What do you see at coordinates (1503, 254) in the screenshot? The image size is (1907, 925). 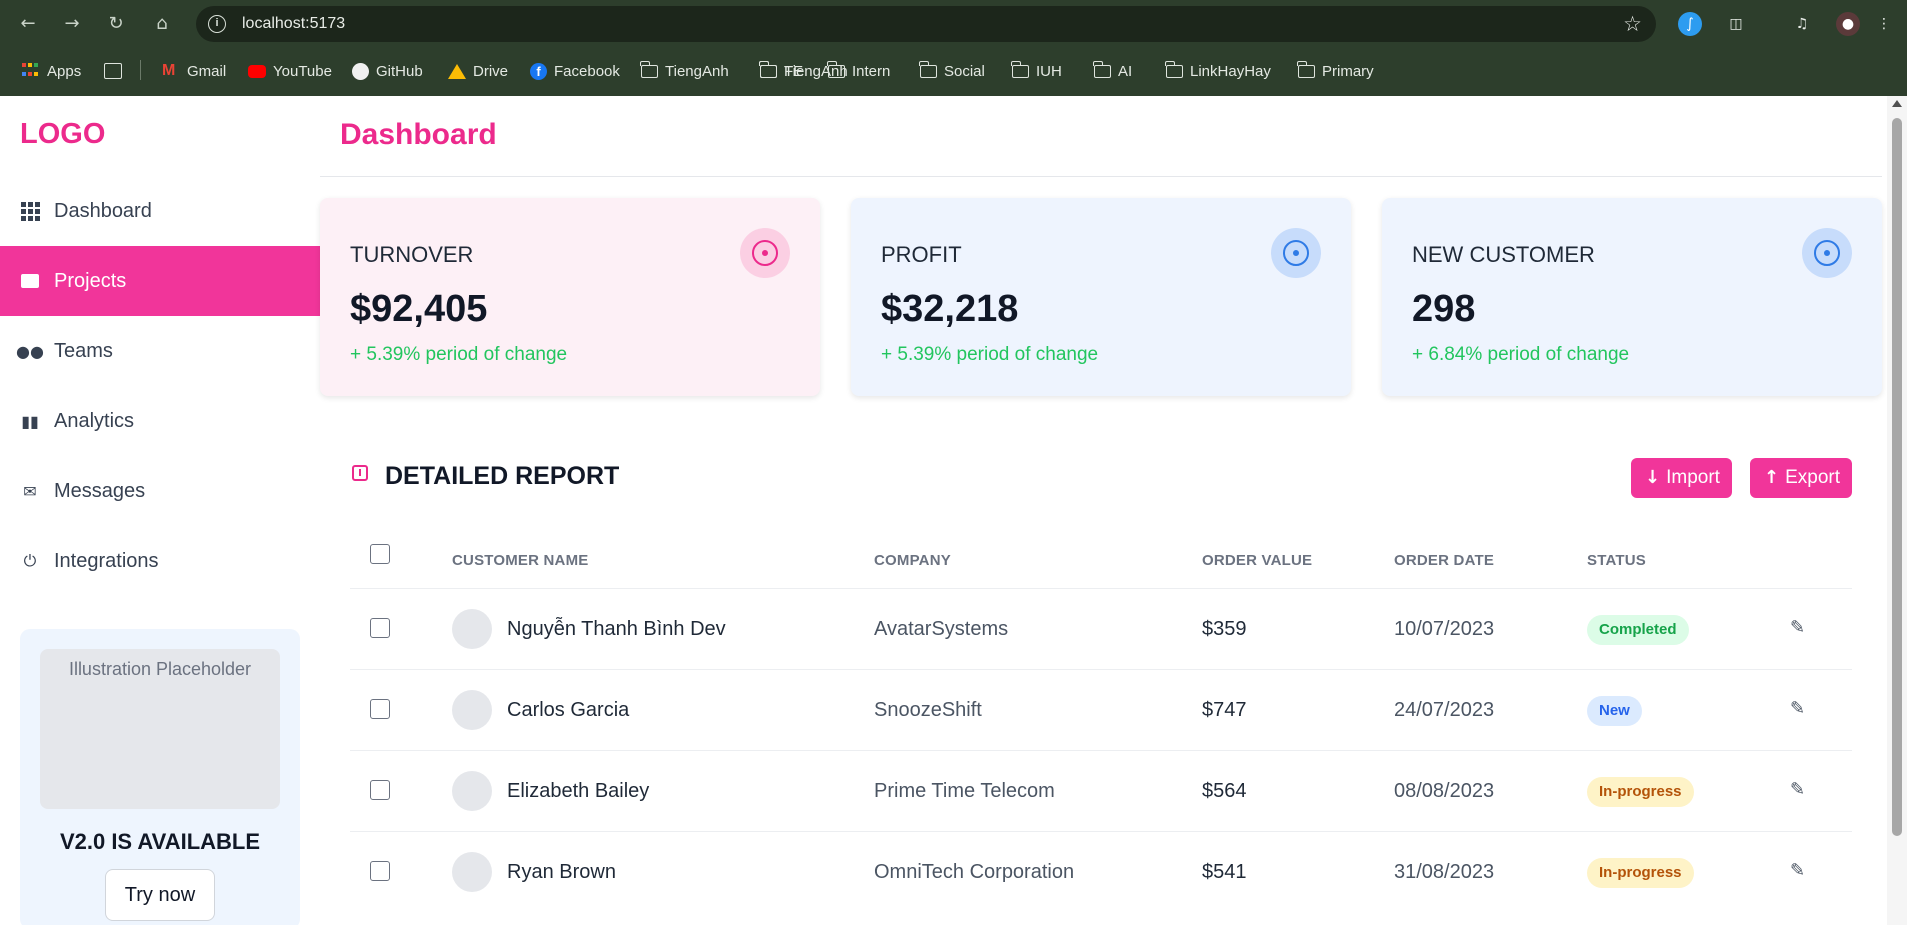 I see `stat-label: NEW CUSTOMER` at bounding box center [1503, 254].